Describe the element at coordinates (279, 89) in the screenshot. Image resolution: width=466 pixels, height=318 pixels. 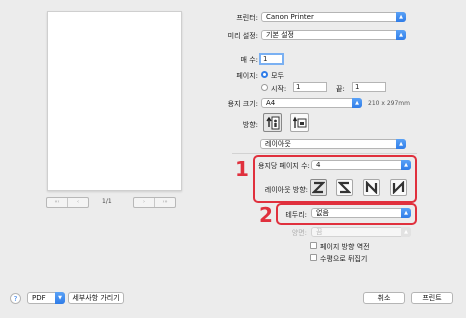
I see `pages-from-label: 시작:` at that location.